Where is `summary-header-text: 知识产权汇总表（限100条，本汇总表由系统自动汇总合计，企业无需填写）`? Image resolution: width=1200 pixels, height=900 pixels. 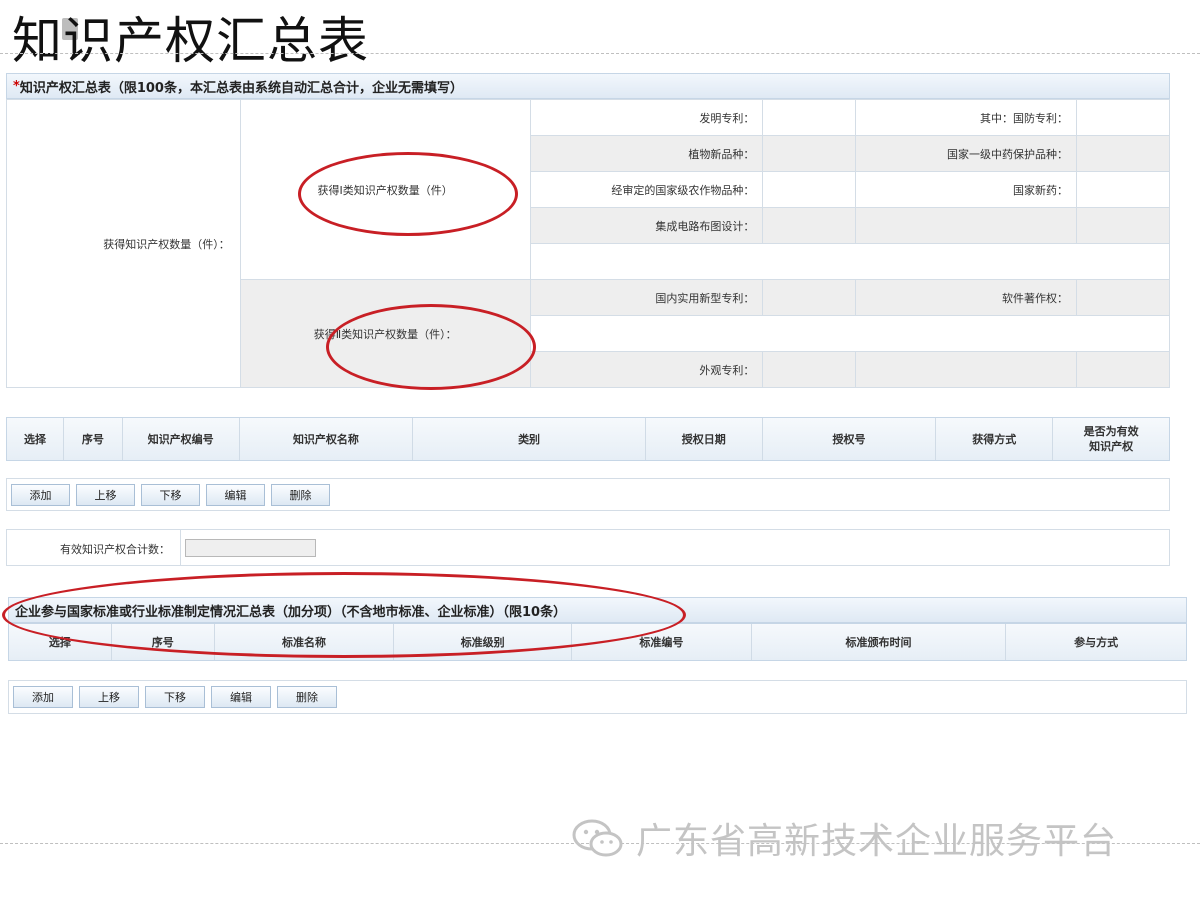 summary-header-text: 知识产权汇总表（限100条，本汇总表由系统自动汇总合计，企业无需填写） is located at coordinates (241, 88).